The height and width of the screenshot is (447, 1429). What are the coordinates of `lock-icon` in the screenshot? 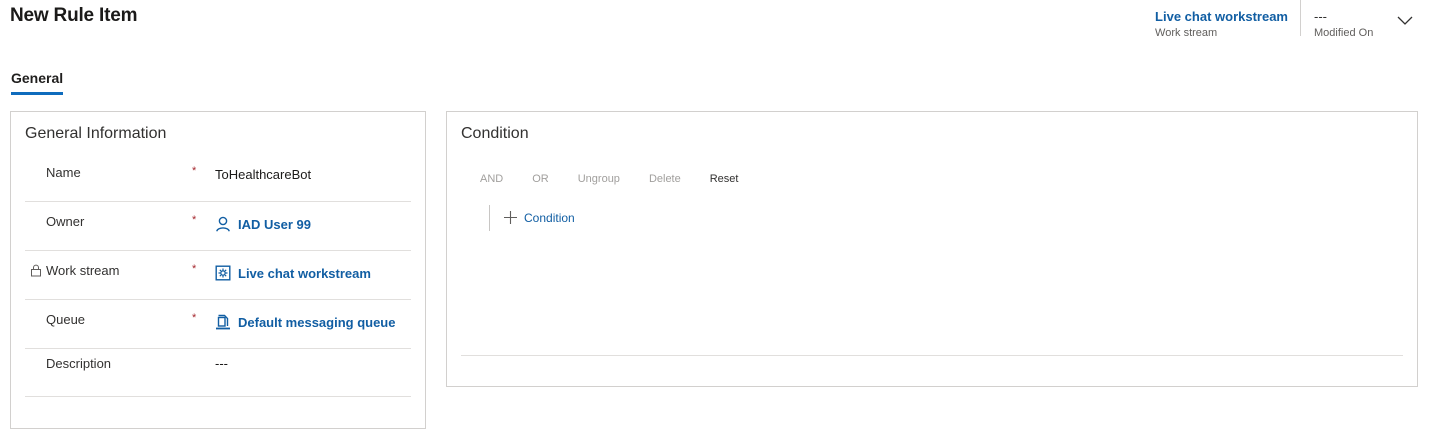 It's located at (38, 270).